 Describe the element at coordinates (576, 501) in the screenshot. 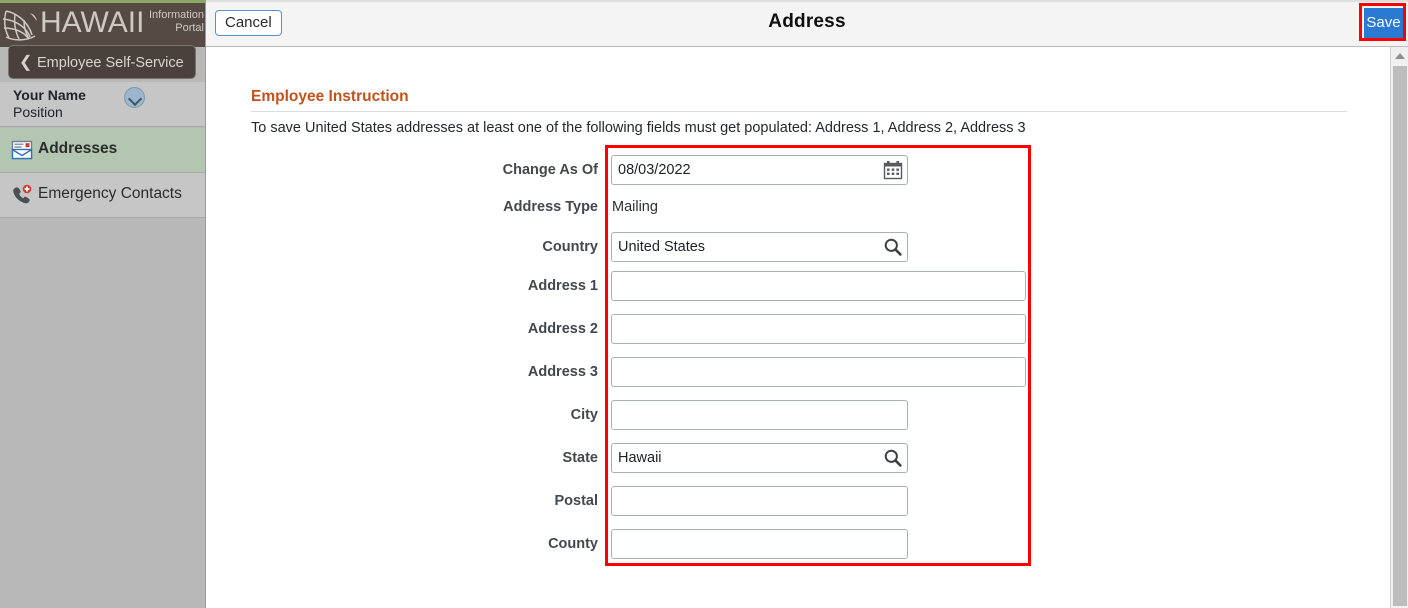

I see `label-postal: Postal` at that location.